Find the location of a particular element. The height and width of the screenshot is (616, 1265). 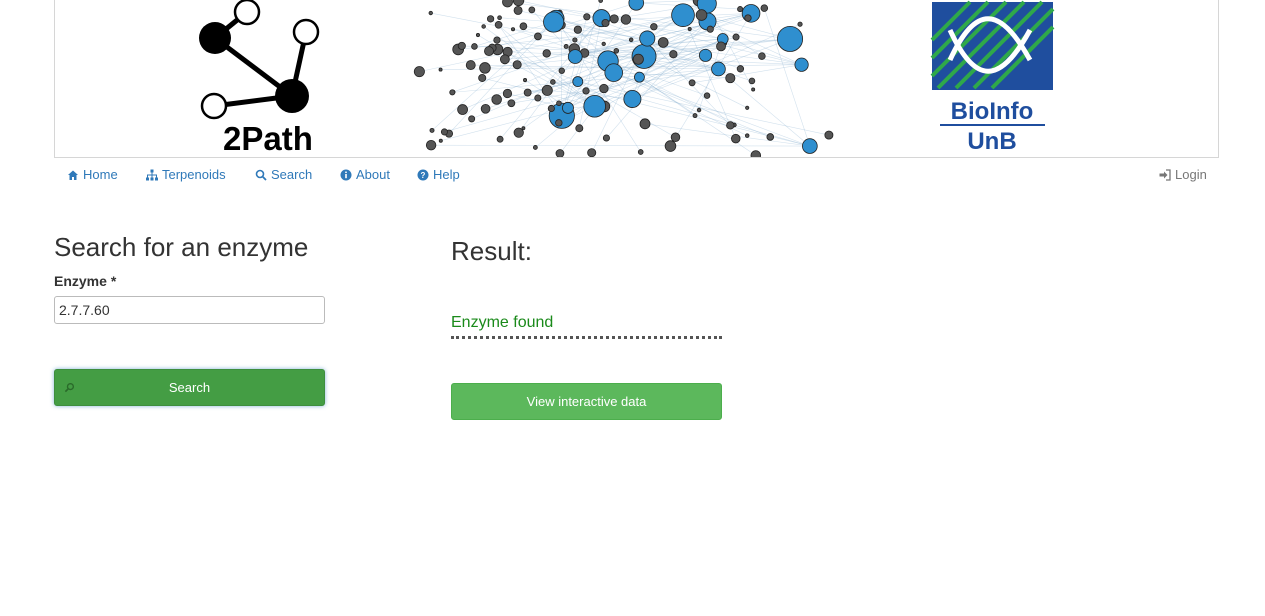

nav-item-home: Home is located at coordinates (92, 174).